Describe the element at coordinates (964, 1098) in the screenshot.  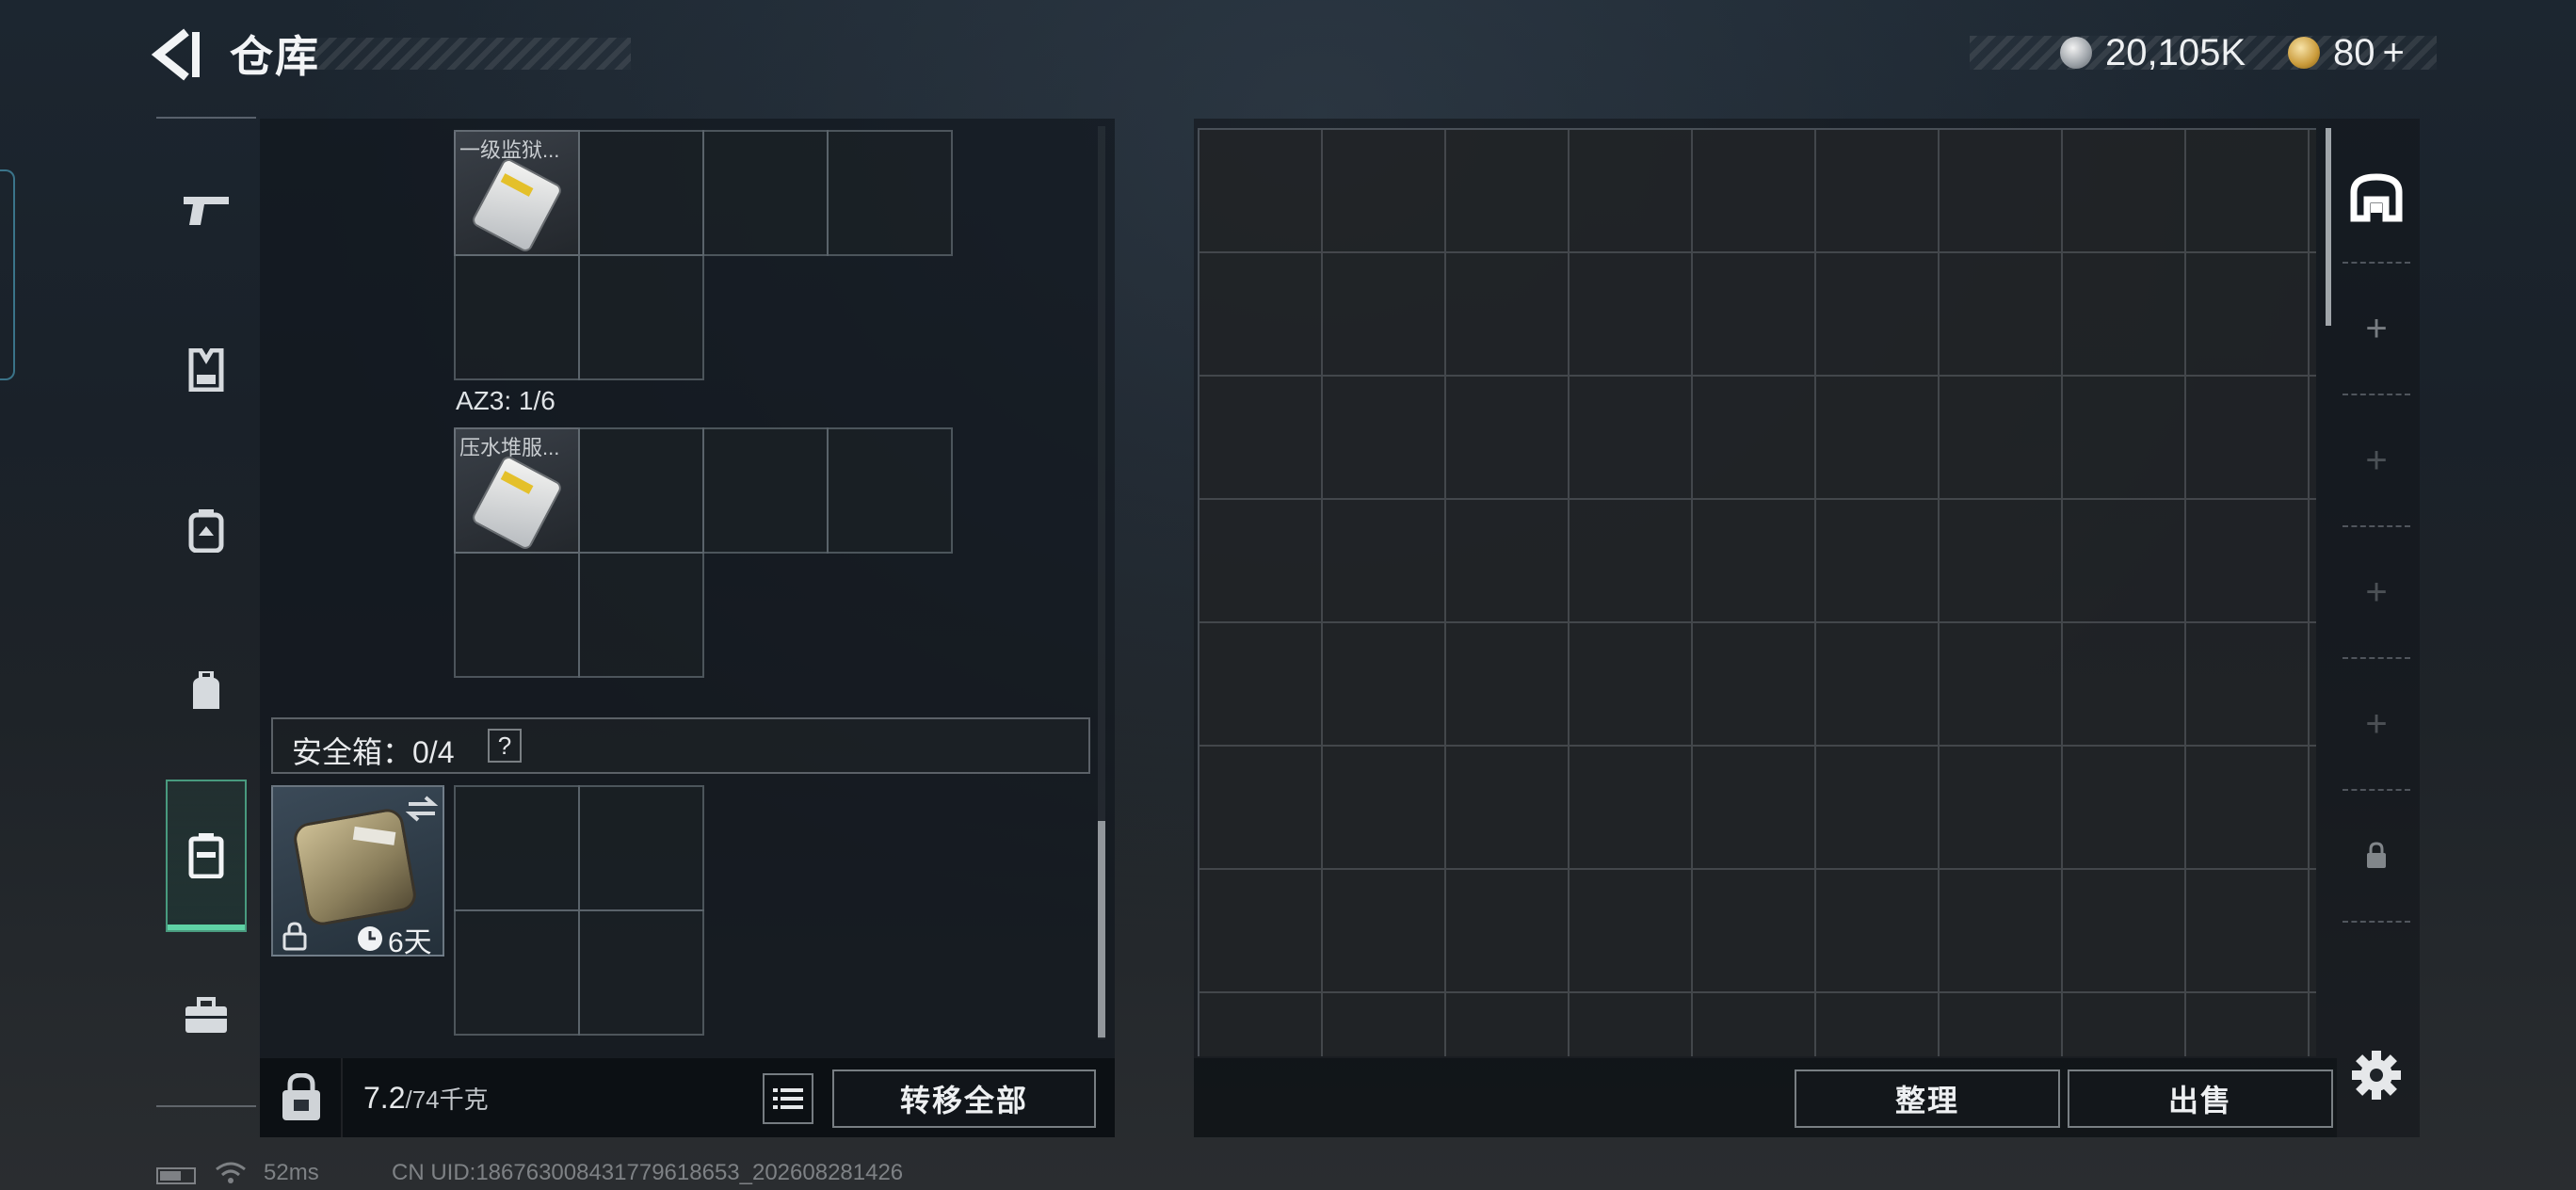
I see `transfer-all-button: 转移全部` at that location.